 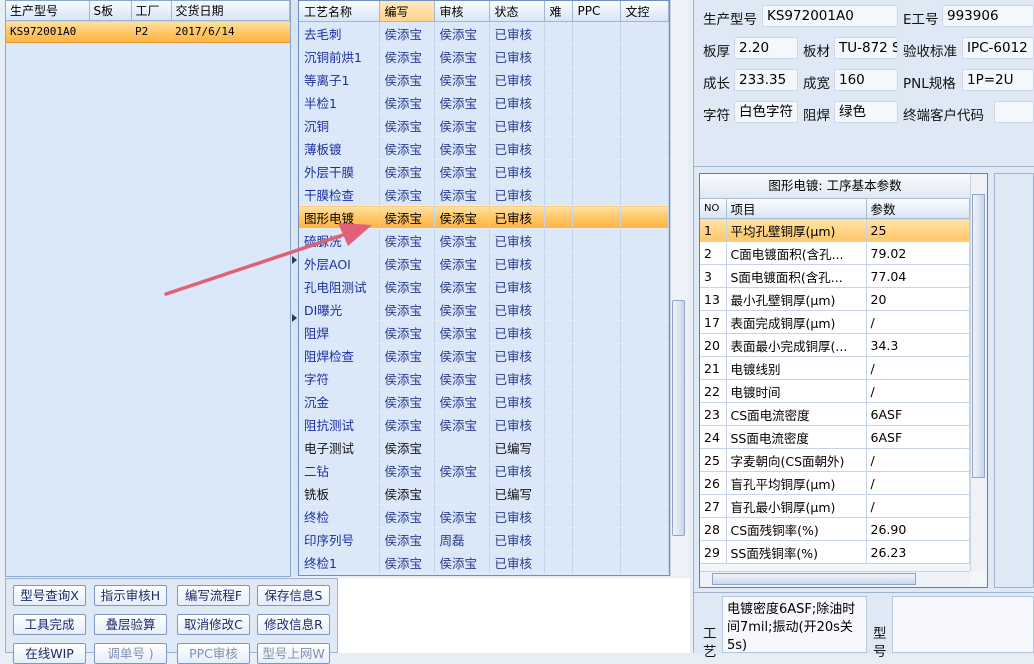 I want to click on process-note-text: 电镀密度6ASF;除油时间7mil;振动(开20s关5s), so click(x=794, y=624).